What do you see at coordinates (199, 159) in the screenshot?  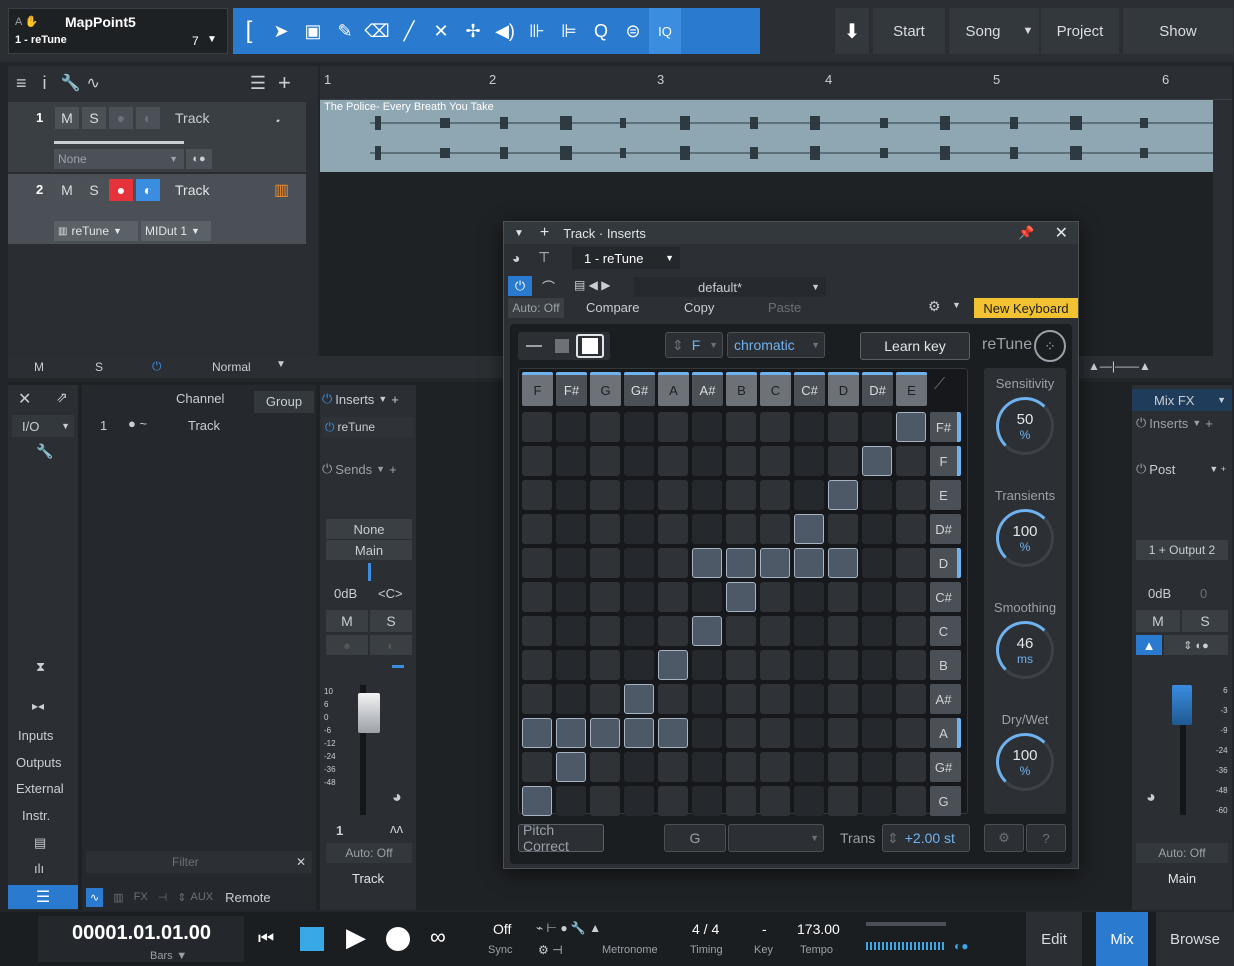 I see `link-toggle-icon: ◐●` at bounding box center [199, 159].